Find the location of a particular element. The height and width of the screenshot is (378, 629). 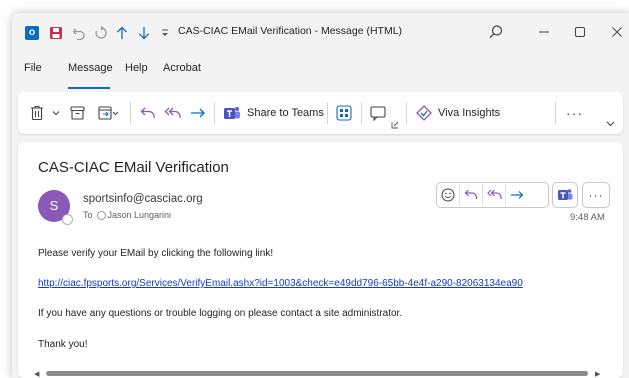

move-to-folder-icon is located at coordinates (109, 113).